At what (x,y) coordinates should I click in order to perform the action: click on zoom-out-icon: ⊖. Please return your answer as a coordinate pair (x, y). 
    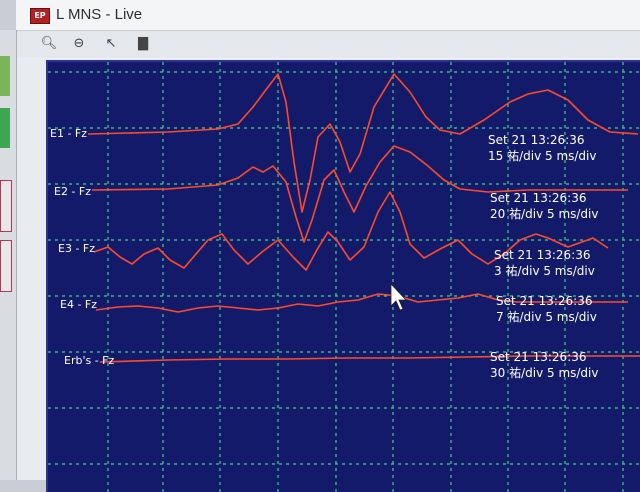
    Looking at the image, I should click on (79, 44).